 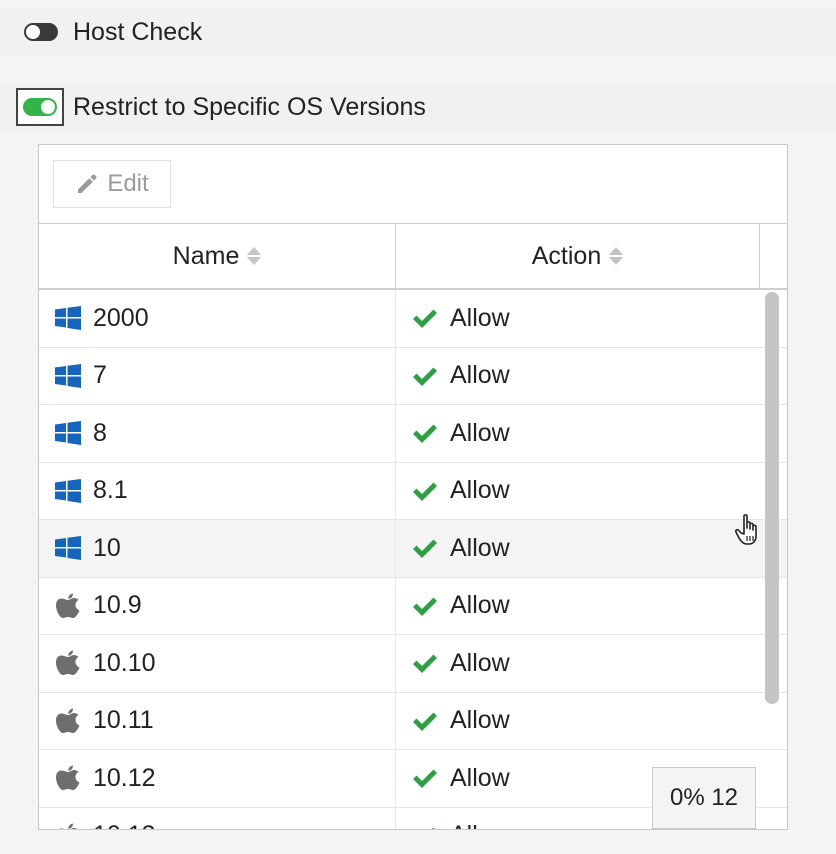 I want to click on os-version-name: 8.1, so click(x=110, y=490).